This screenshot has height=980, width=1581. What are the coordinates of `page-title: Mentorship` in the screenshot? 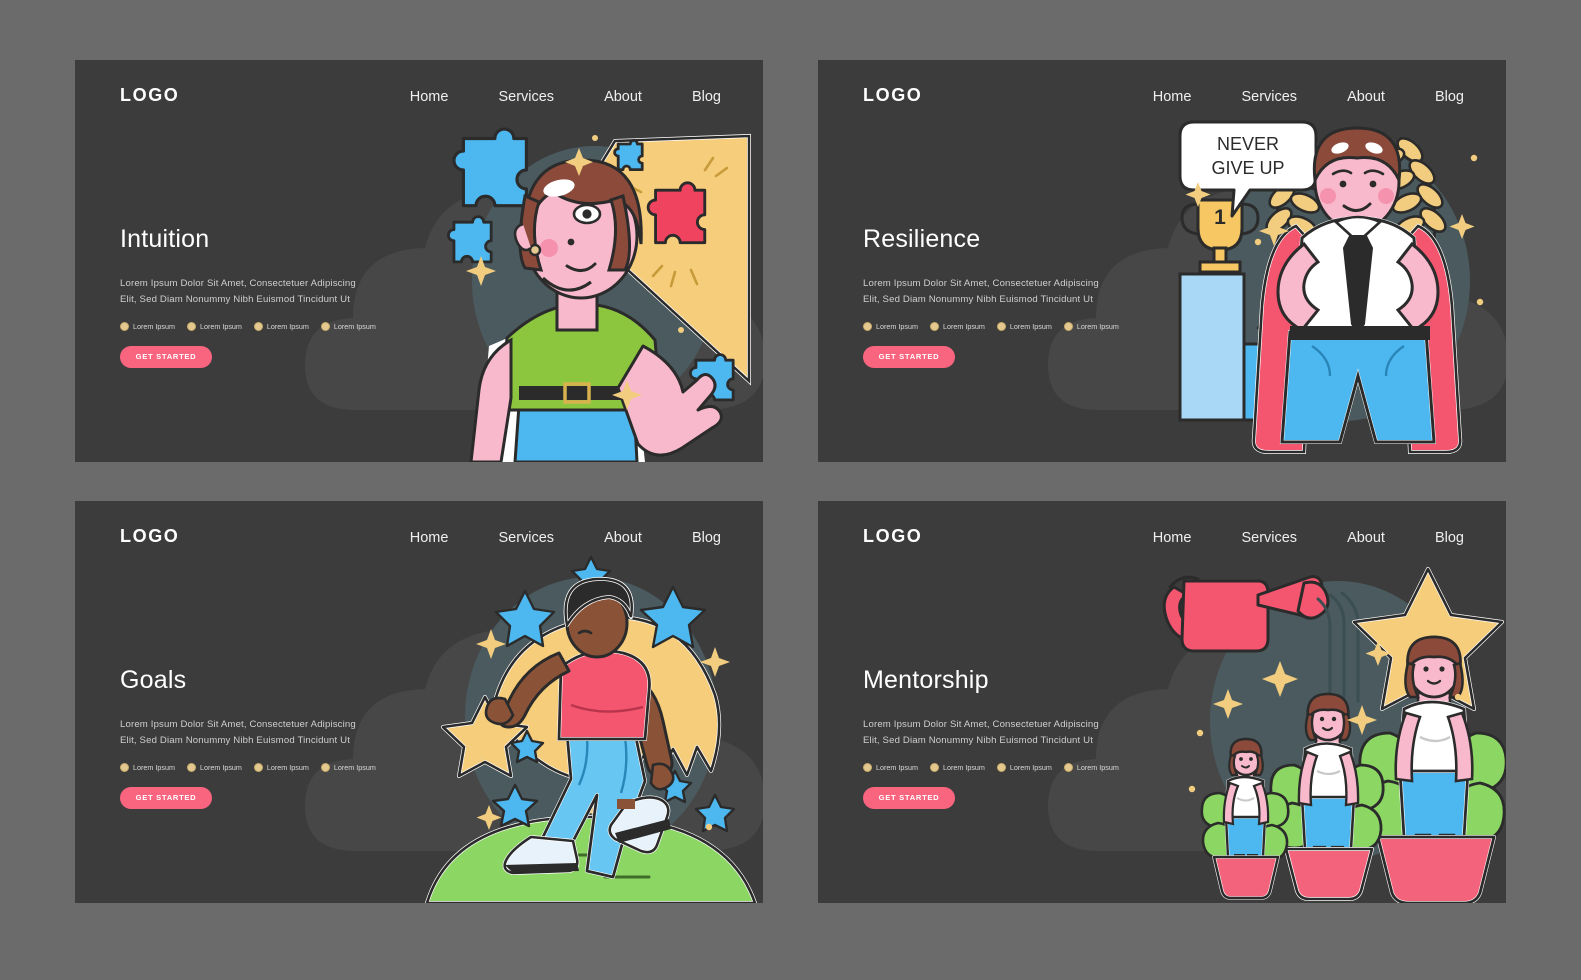 It's located at (926, 680).